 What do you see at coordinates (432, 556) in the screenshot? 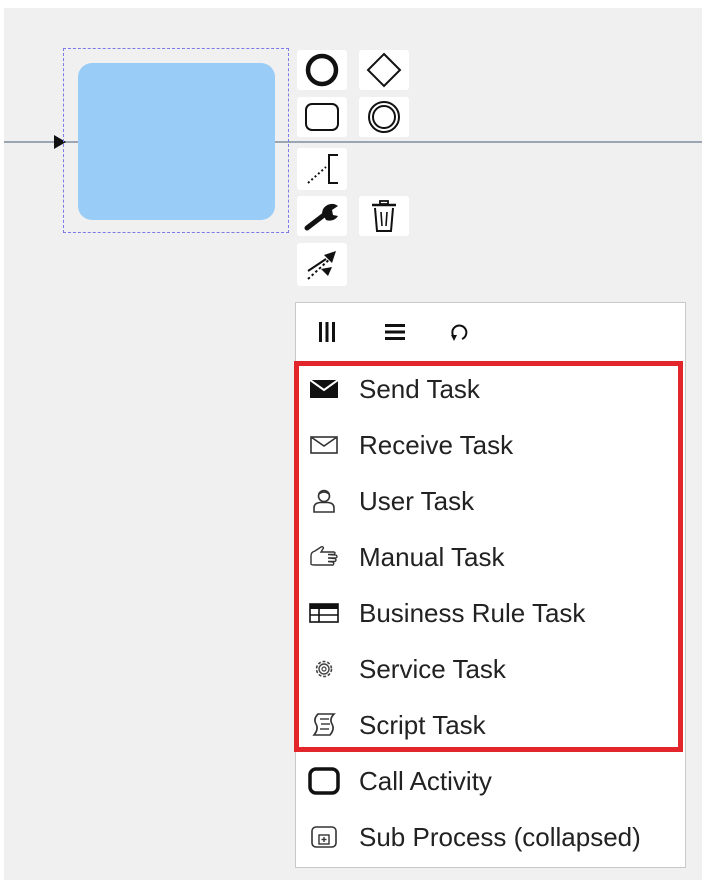
I see `menu-item-label: Manual Task` at bounding box center [432, 556].